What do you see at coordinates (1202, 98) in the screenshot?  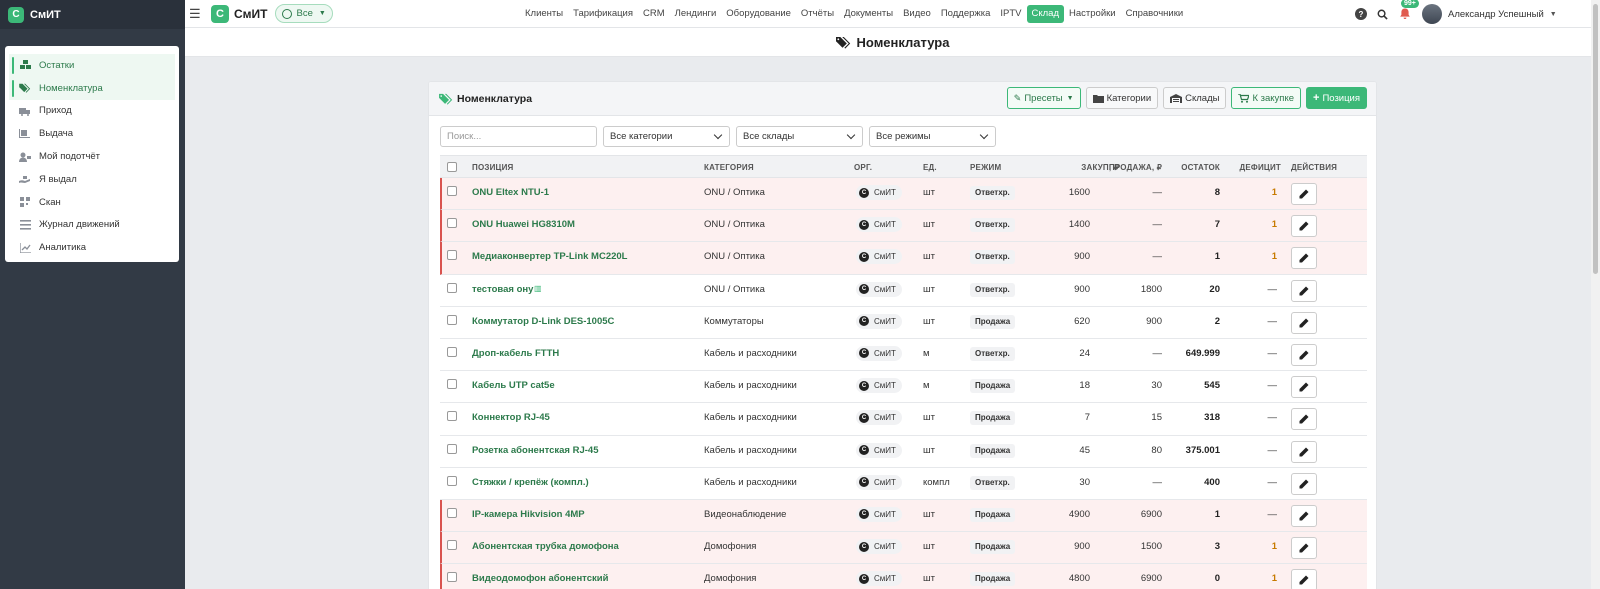 I see `warehouses-label: Склады` at bounding box center [1202, 98].